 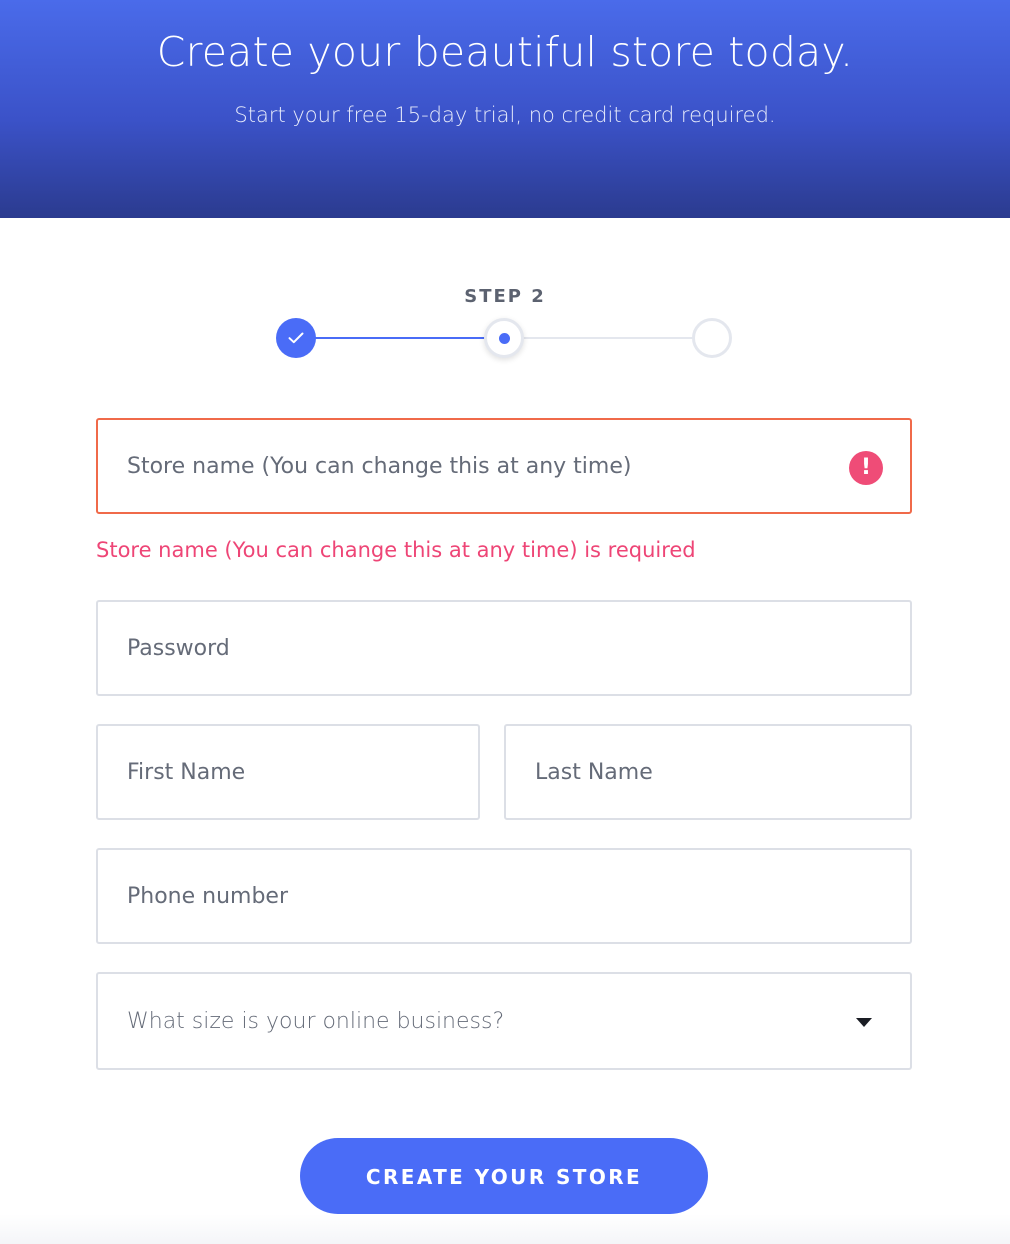 What do you see at coordinates (505, 52) in the screenshot?
I see `hero-title: Create your beautiful store today.` at bounding box center [505, 52].